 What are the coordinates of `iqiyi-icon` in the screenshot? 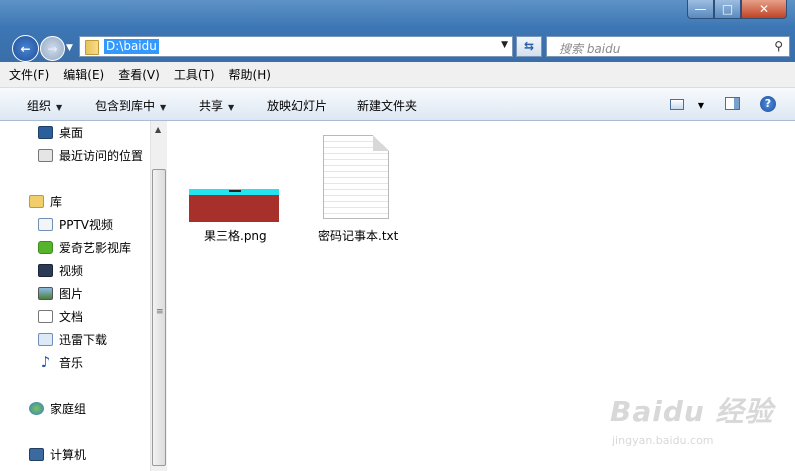 It's located at (45, 247).